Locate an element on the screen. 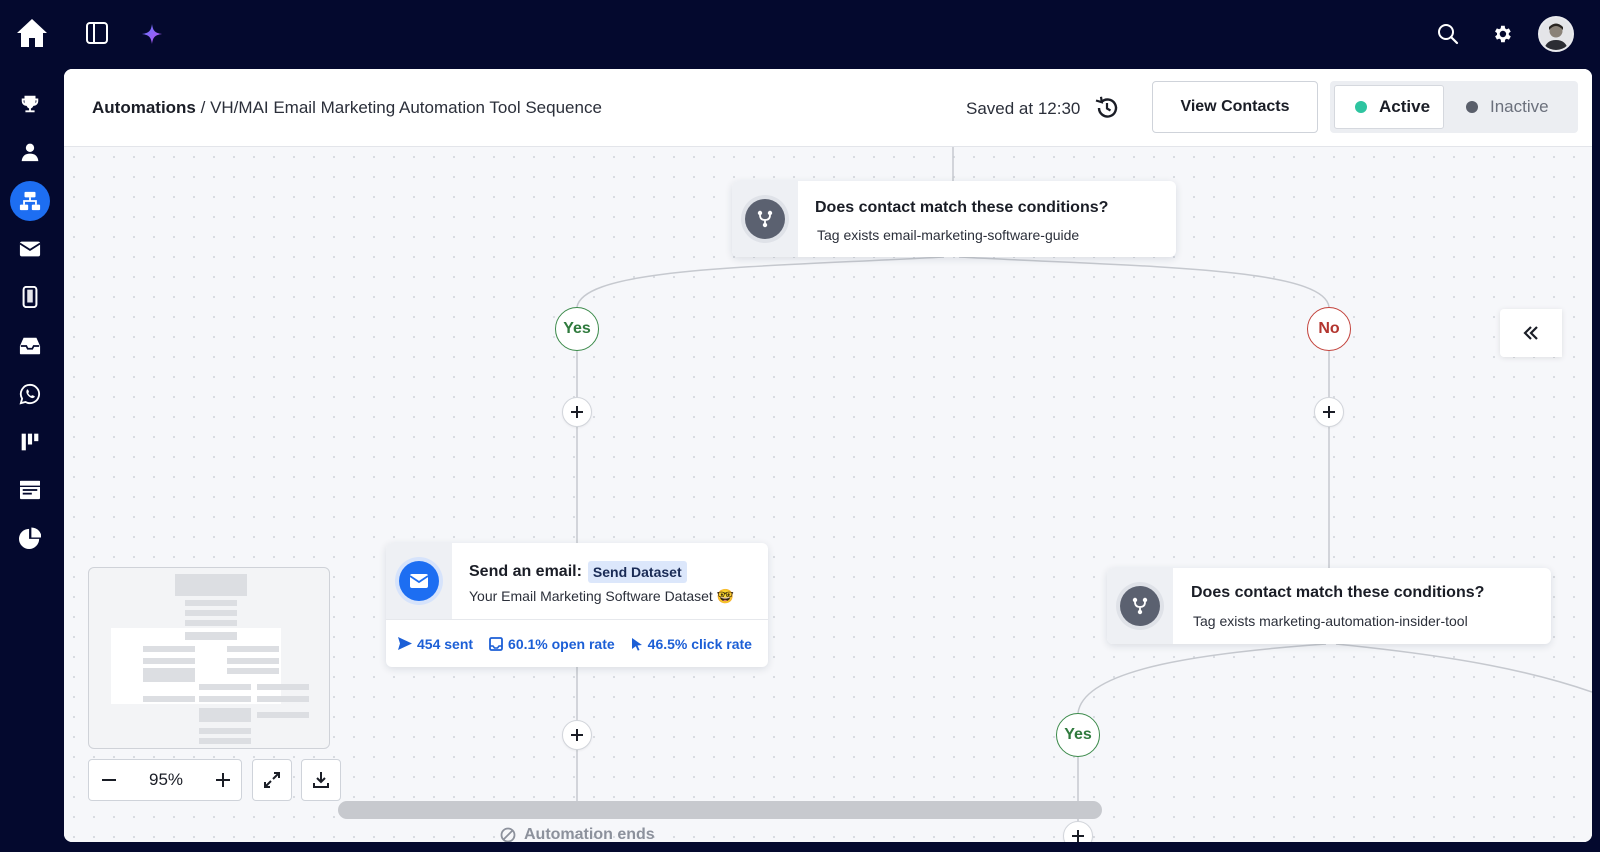  download-icon is located at coordinates (321, 780).